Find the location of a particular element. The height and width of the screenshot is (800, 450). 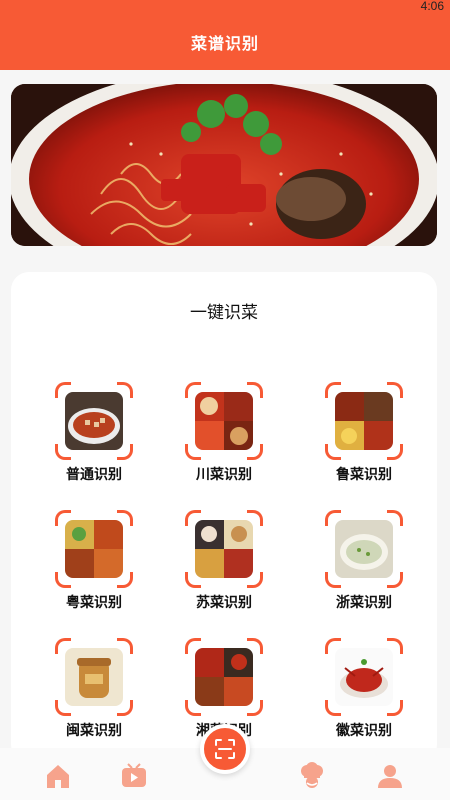

grid-item-putong: 普通识别 is located at coordinates (88, 437).